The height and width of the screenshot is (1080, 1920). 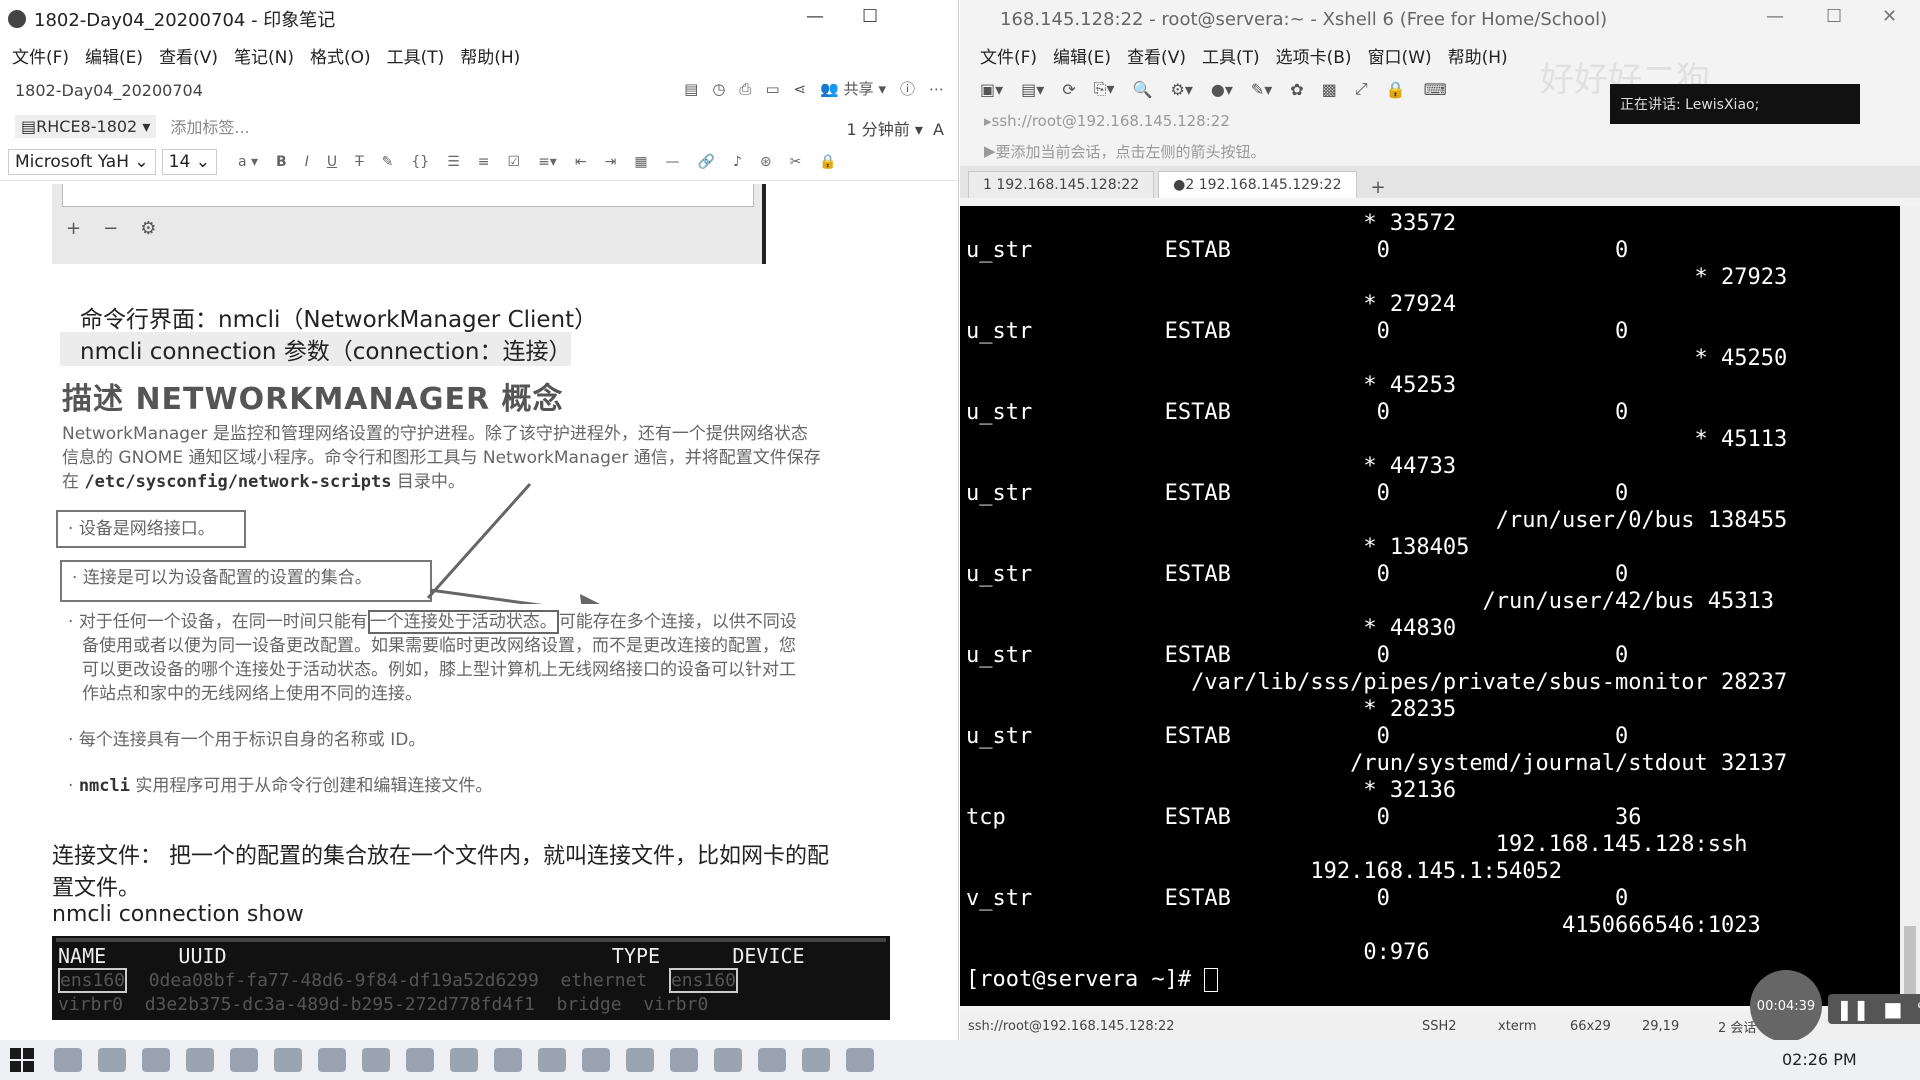 I want to click on outdent-icon: ⇤, so click(x=581, y=162).